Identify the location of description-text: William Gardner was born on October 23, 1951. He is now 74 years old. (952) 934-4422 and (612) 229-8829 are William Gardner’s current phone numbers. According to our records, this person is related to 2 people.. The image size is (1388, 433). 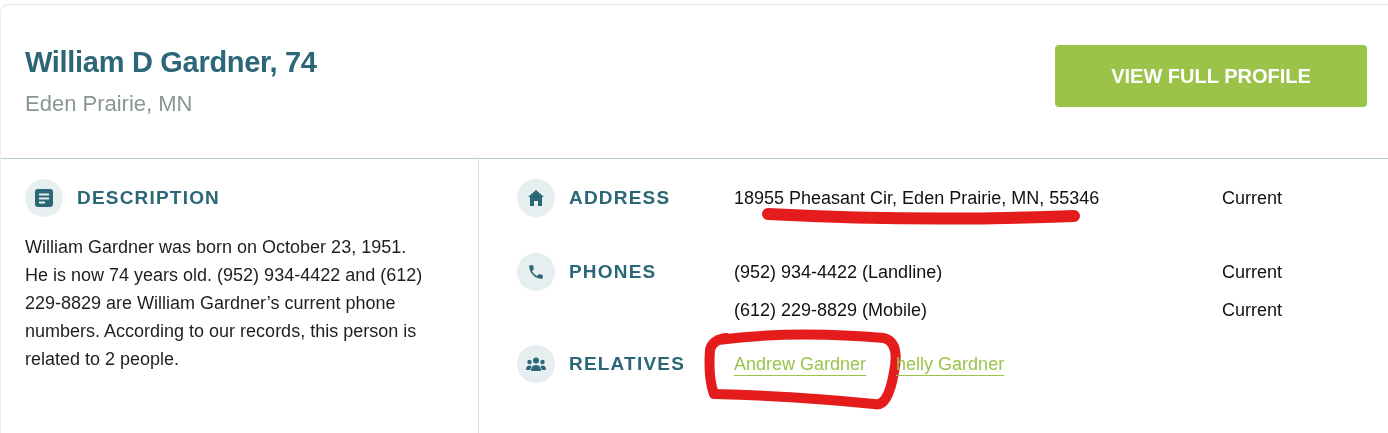
(224, 303).